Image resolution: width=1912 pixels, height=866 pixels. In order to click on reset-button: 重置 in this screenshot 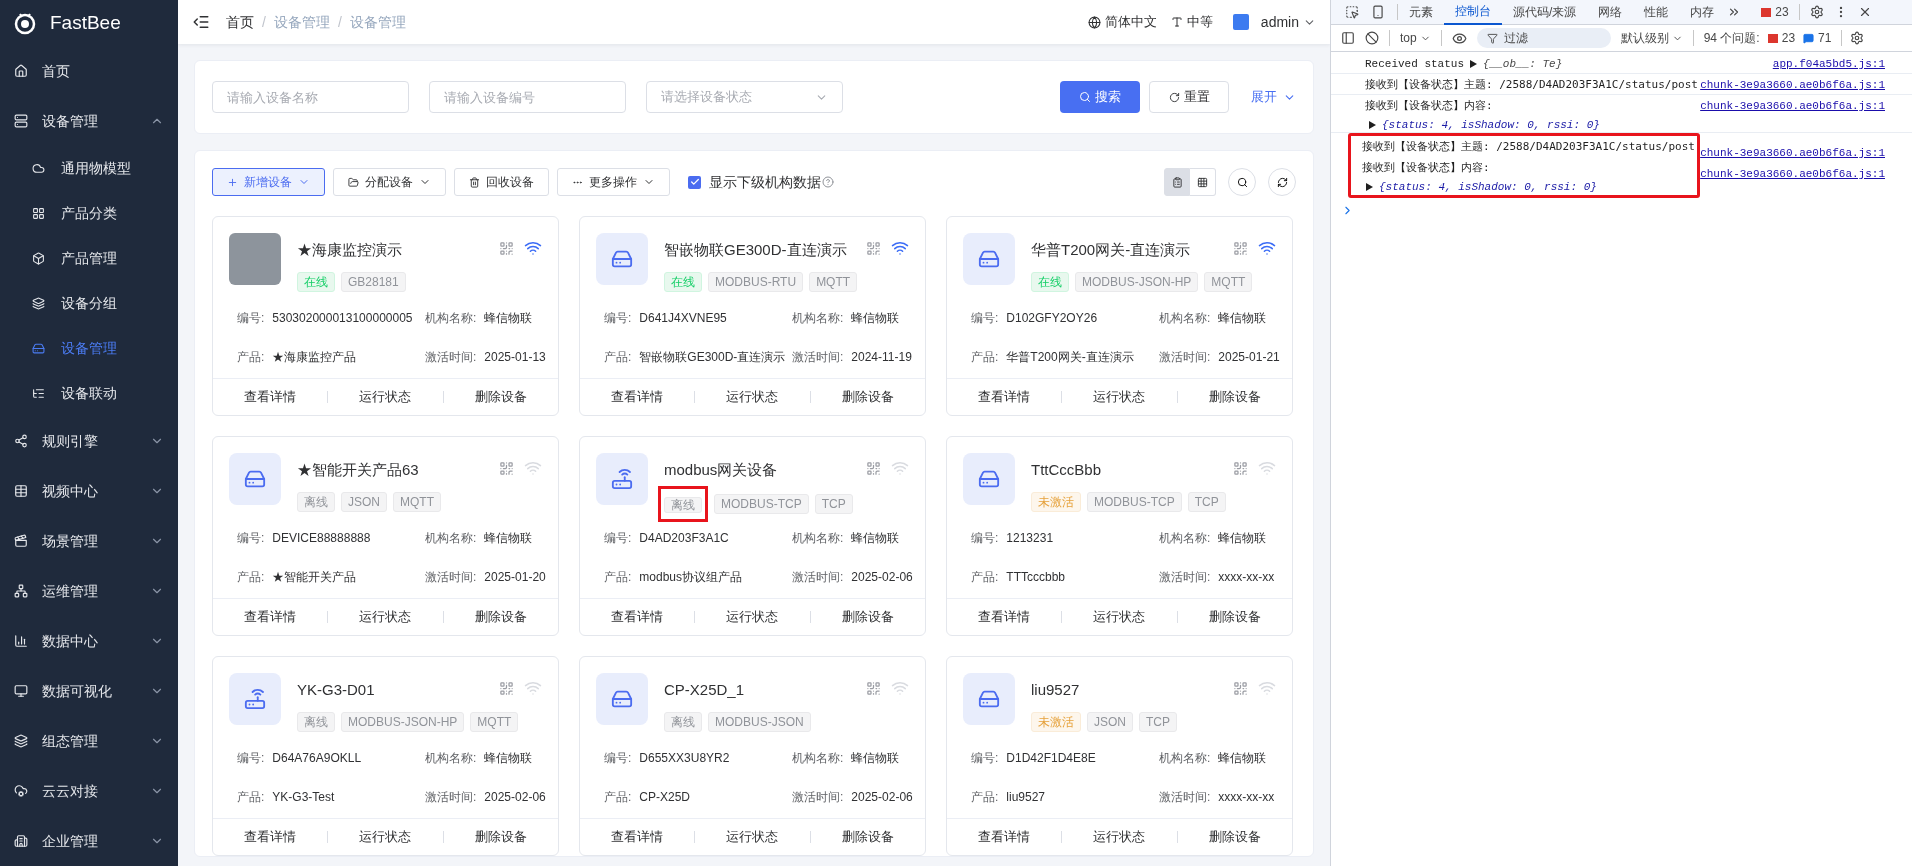, I will do `click(1189, 97)`.